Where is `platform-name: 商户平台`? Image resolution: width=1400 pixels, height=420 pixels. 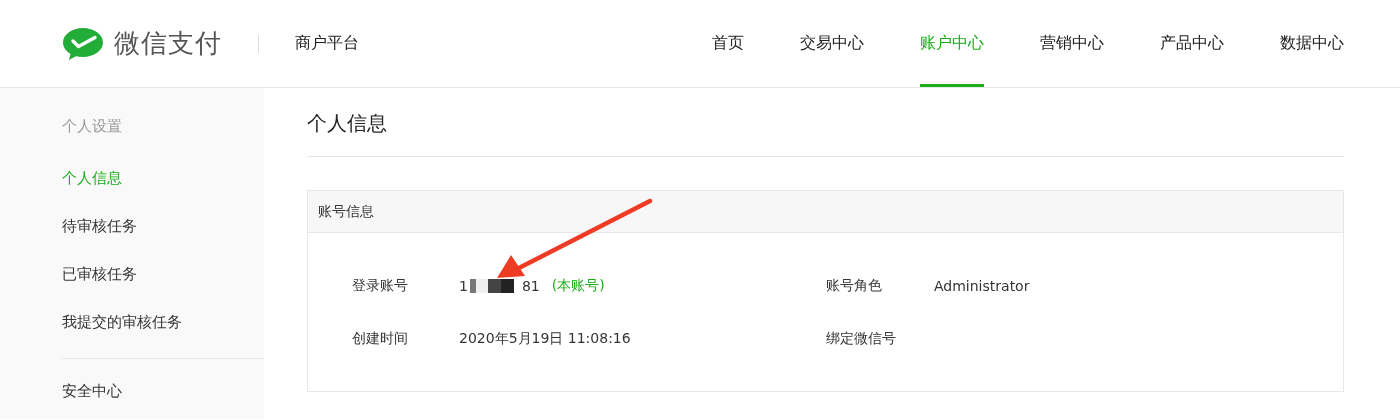 platform-name: 商户平台 is located at coordinates (327, 43).